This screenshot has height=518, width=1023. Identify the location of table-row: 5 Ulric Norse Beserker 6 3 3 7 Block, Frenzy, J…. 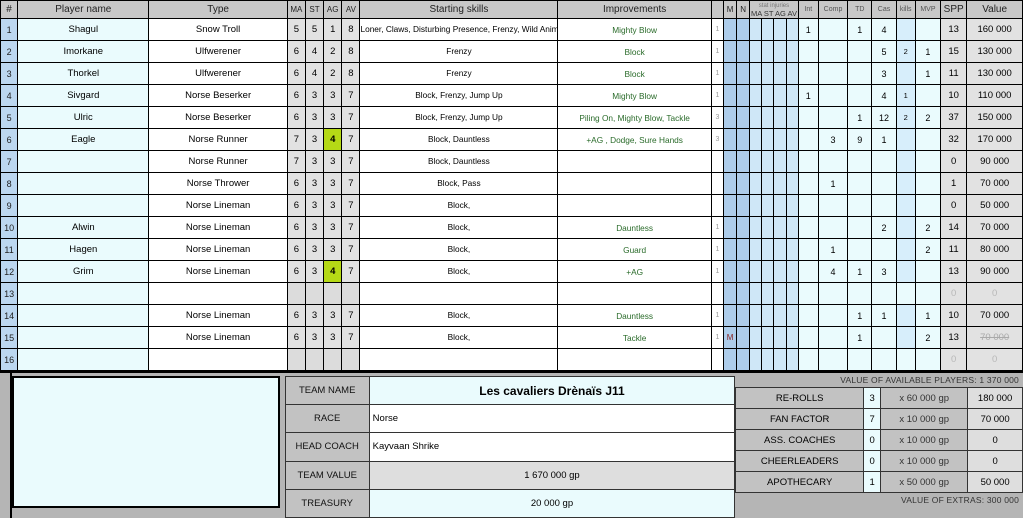
(511, 117).